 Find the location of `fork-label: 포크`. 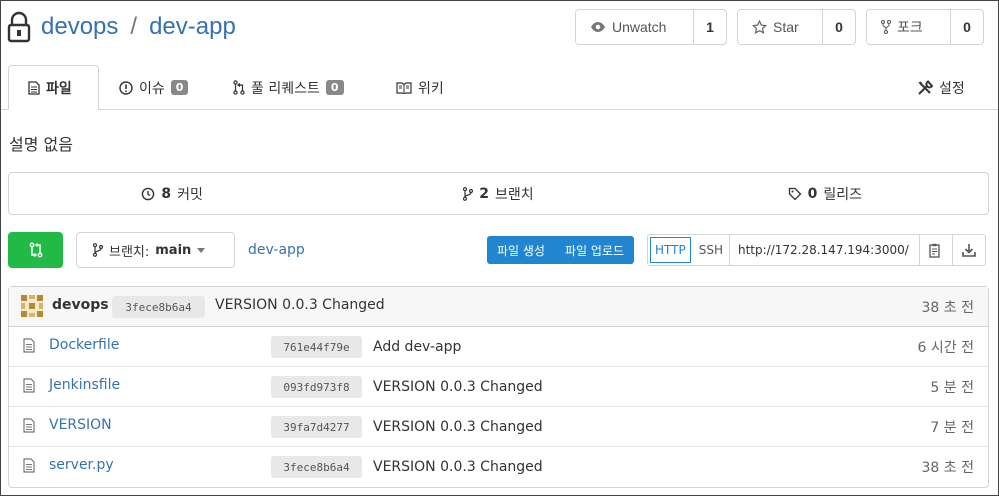

fork-label: 포크 is located at coordinates (910, 27).